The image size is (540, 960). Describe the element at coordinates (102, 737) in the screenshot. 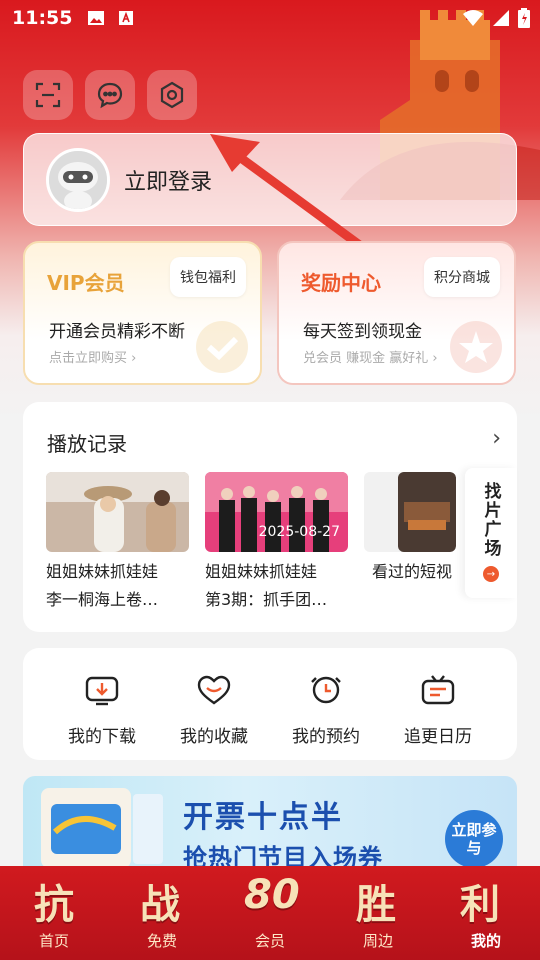

I see `my-downloads-label: 我的下载` at that location.